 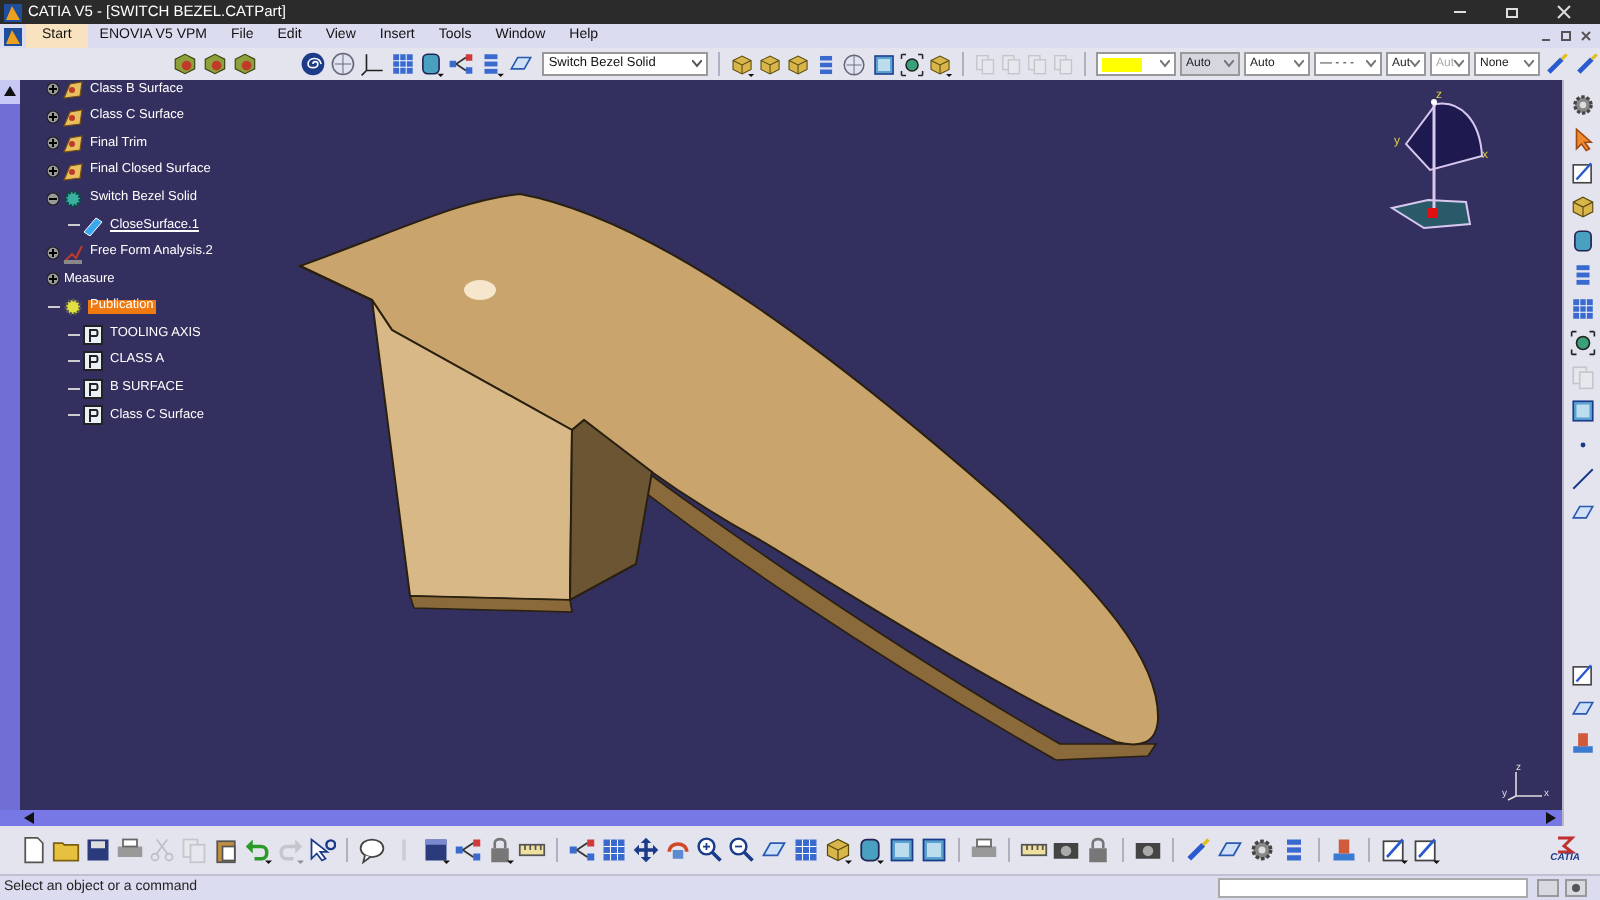 I want to click on zoom-in-icon, so click(x=710, y=850).